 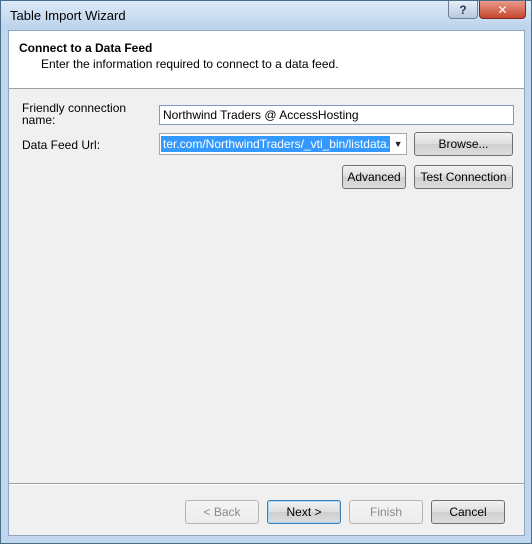 What do you see at coordinates (336, 115) in the screenshot?
I see `friendly-name-input: Northwind Traders @ AccessHosting` at bounding box center [336, 115].